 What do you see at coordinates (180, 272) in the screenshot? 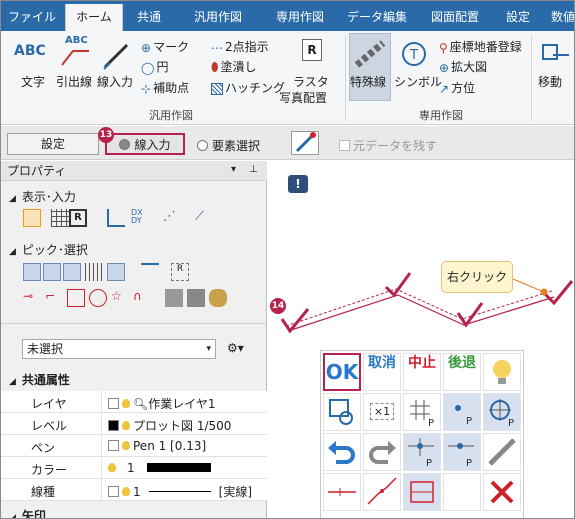
I see `pick-raster-icon: R` at bounding box center [180, 272].